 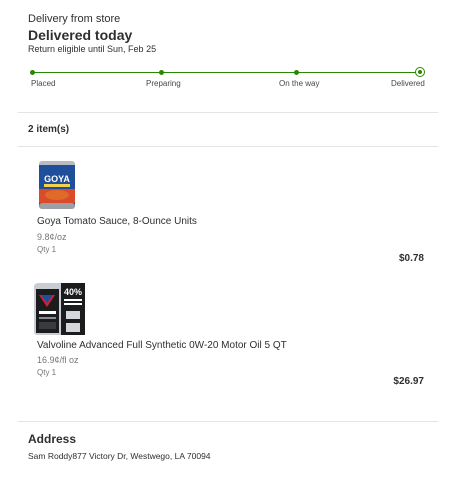 I want to click on progress-line, so click(x=225, y=72).